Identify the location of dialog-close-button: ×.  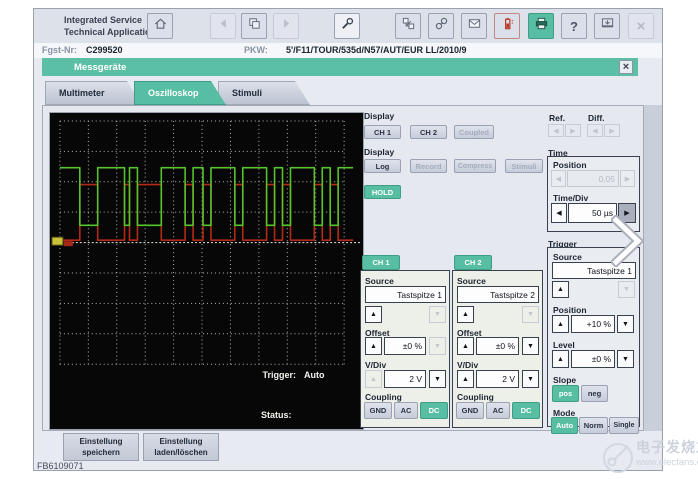
(626, 67).